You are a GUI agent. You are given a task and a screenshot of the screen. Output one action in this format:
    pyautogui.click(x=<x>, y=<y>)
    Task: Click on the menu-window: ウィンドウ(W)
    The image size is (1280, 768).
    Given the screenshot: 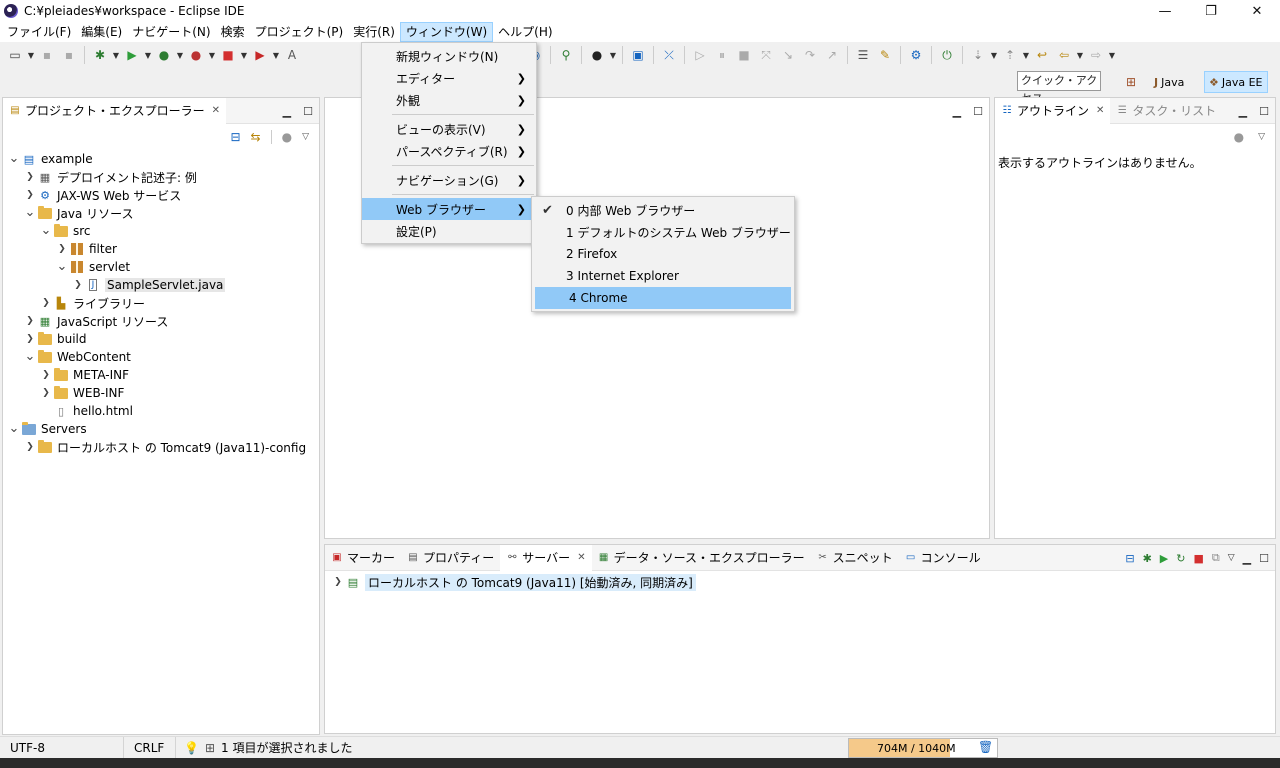 What is the action you would take?
    pyautogui.click(x=446, y=32)
    